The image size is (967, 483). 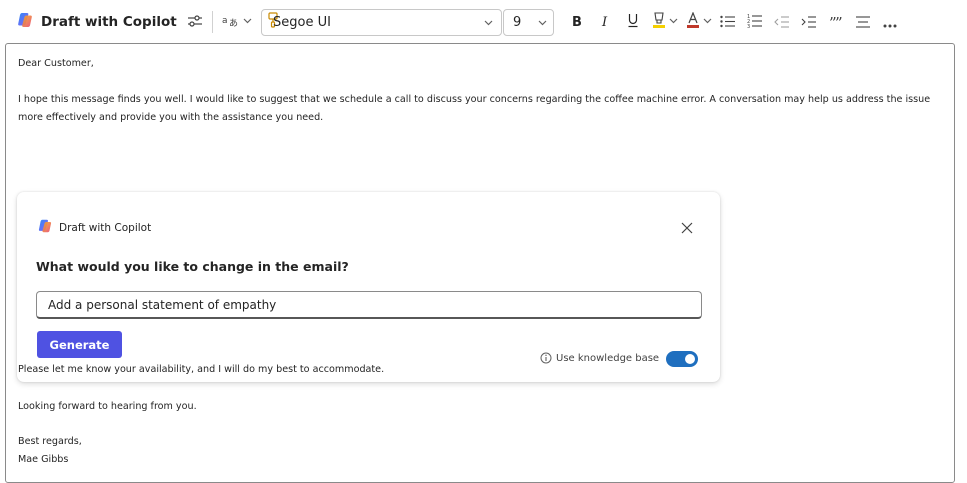 I want to click on svg-text: I, so click(x=604, y=21).